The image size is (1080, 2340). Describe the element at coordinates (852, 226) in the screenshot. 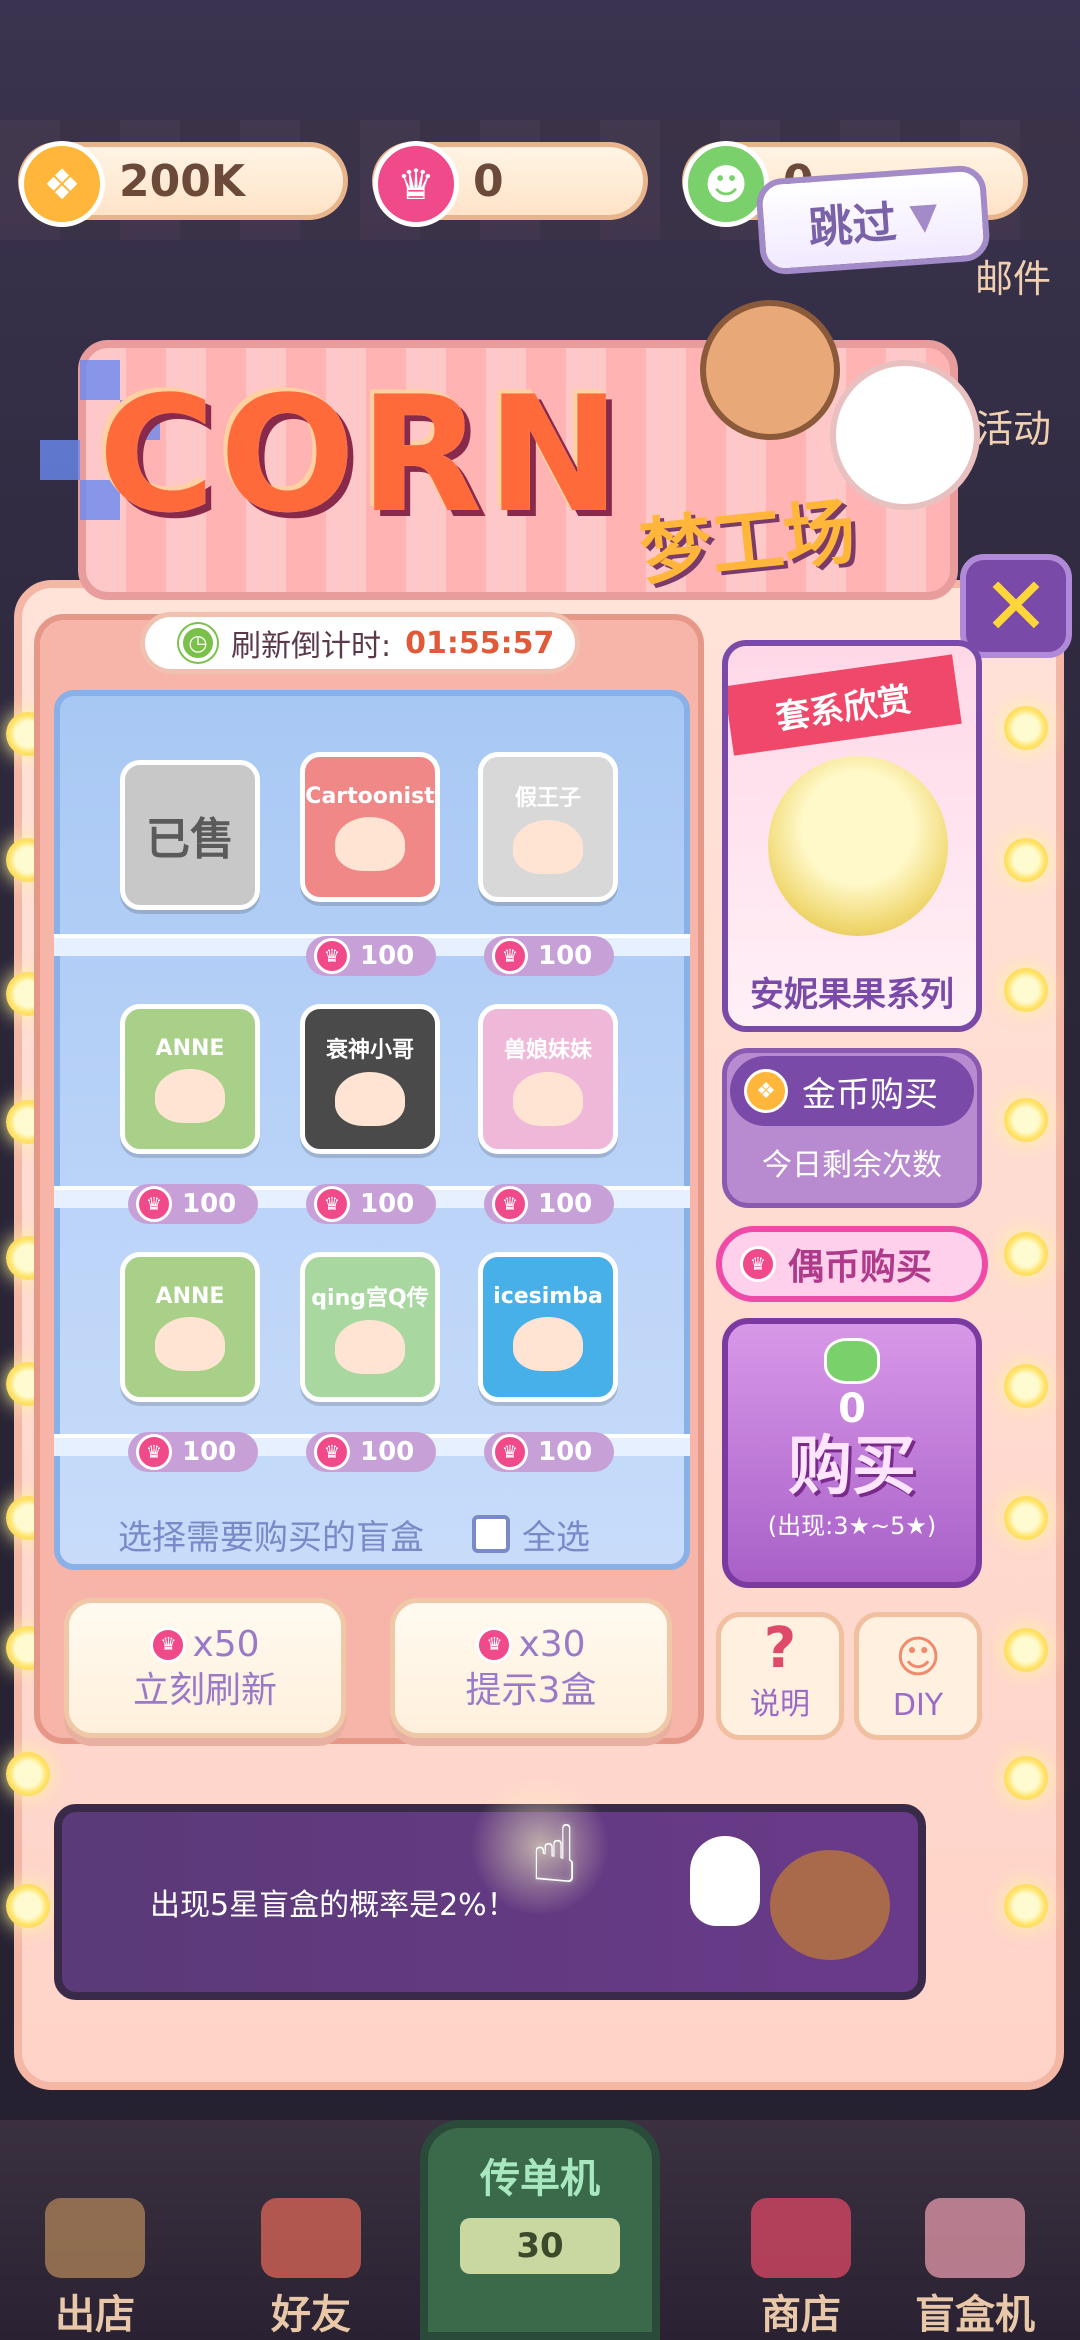

I see `skip-label: 跳过` at that location.